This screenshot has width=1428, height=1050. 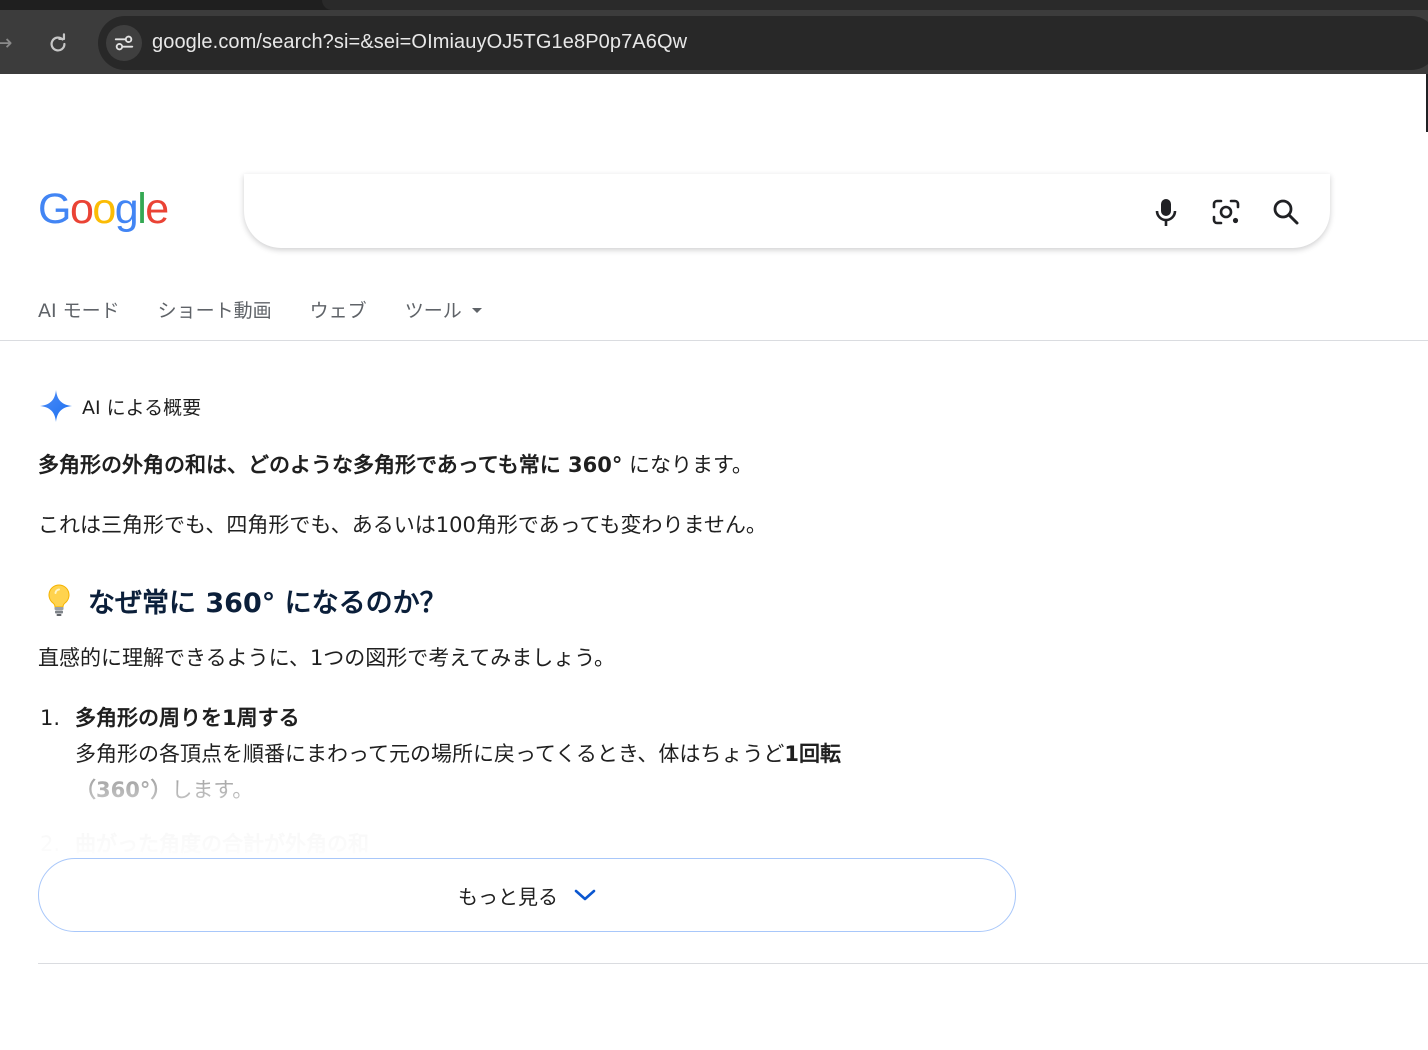 I want to click on search-tabs: AI モード ショート動画 ウェブ ツール, so click(x=279, y=309).